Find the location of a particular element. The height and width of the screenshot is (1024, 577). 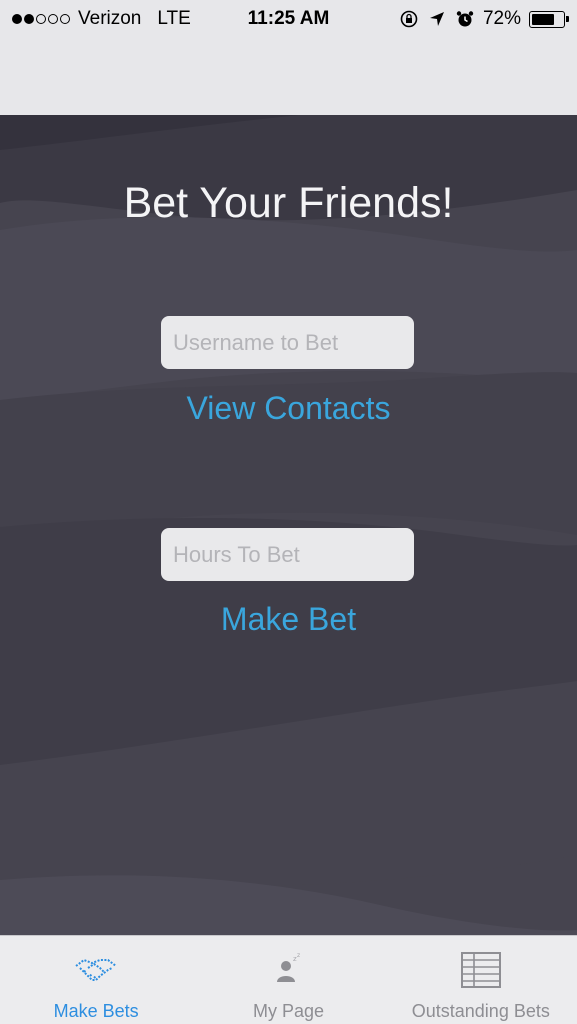

tab-label: My Page is located at coordinates (288, 1011).